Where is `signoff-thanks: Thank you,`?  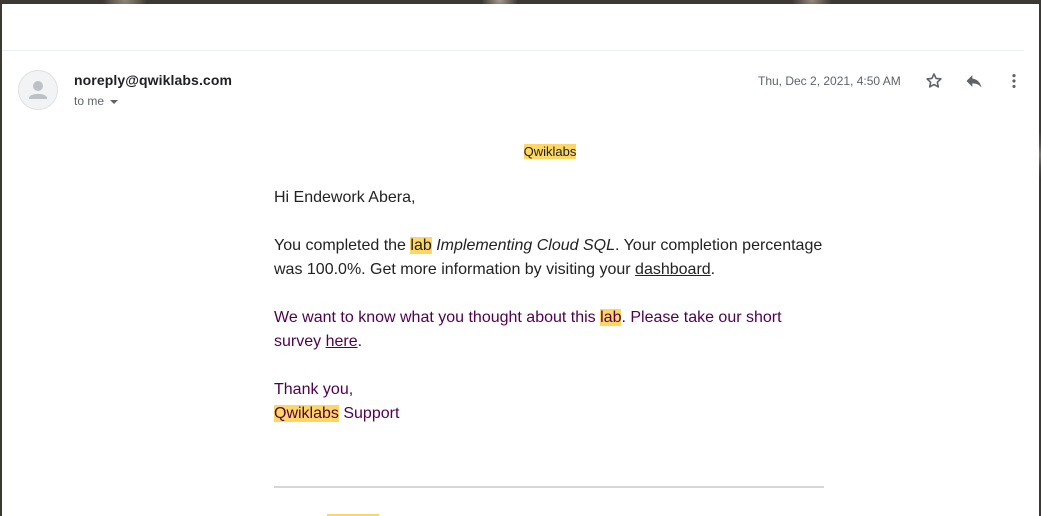
signoff-thanks: Thank you, is located at coordinates (314, 389).